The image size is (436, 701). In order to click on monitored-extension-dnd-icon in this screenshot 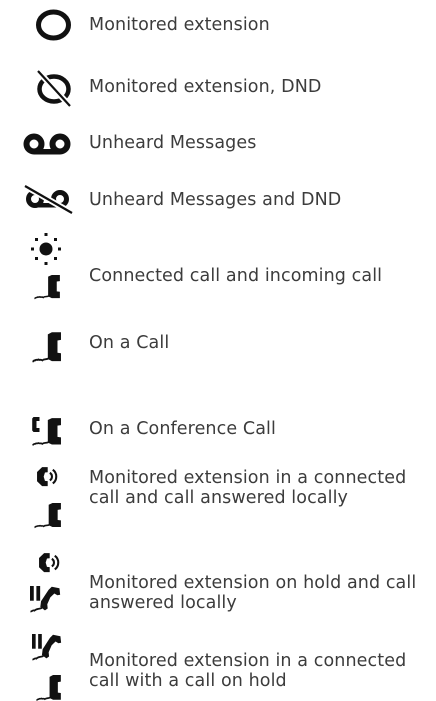, I will do `click(54, 87)`.